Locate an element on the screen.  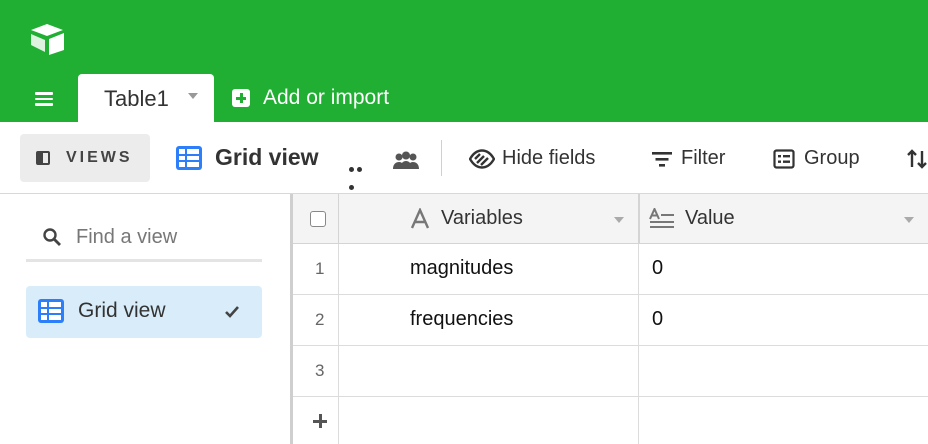
tab-label: Table1 is located at coordinates (136, 98).